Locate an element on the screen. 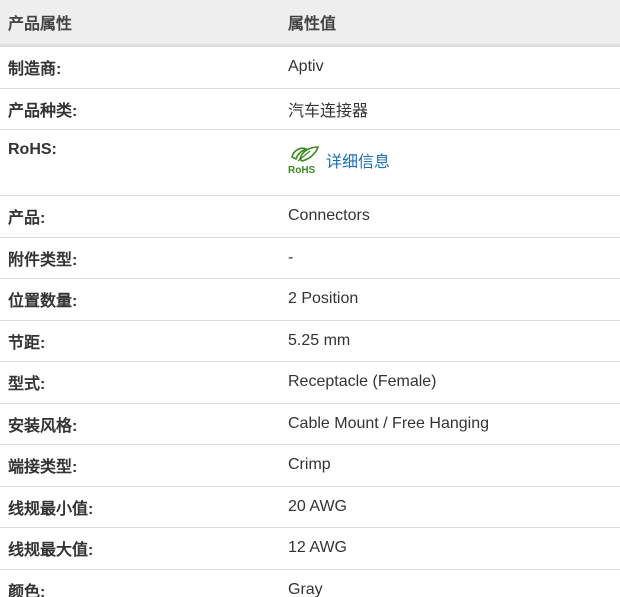  row-value-color: Gray is located at coordinates (450, 583).